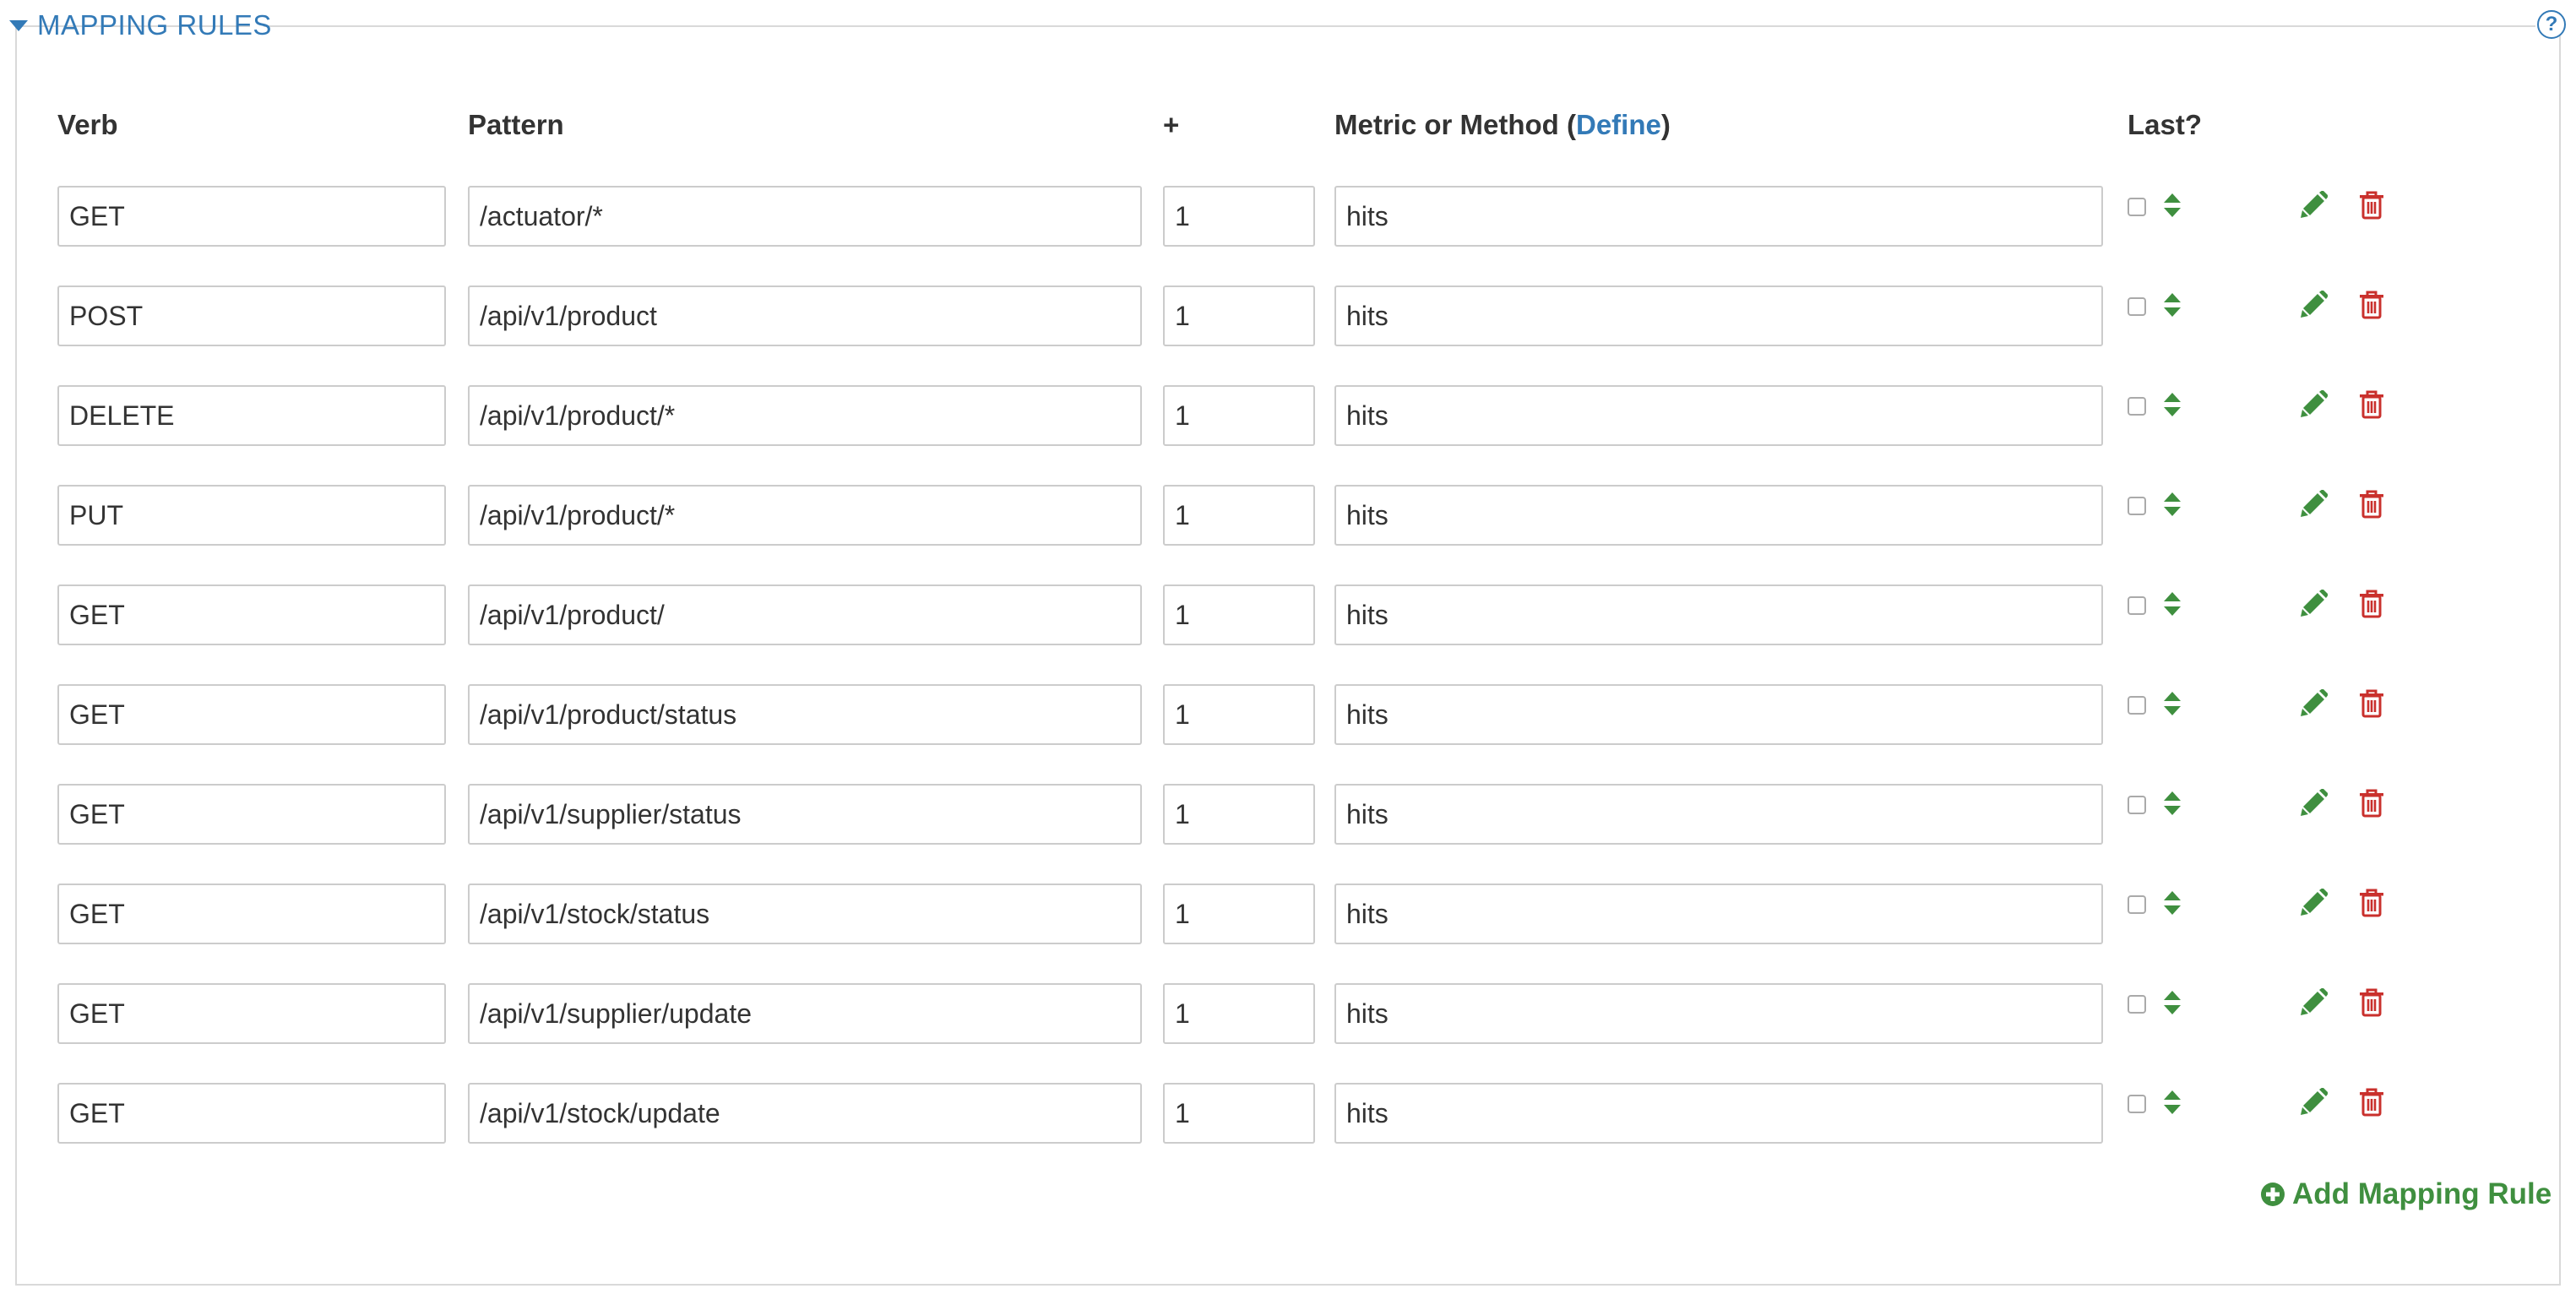 This screenshot has height=1294, width=2576. What do you see at coordinates (1171, 124) in the screenshot?
I see `header-delta: +` at bounding box center [1171, 124].